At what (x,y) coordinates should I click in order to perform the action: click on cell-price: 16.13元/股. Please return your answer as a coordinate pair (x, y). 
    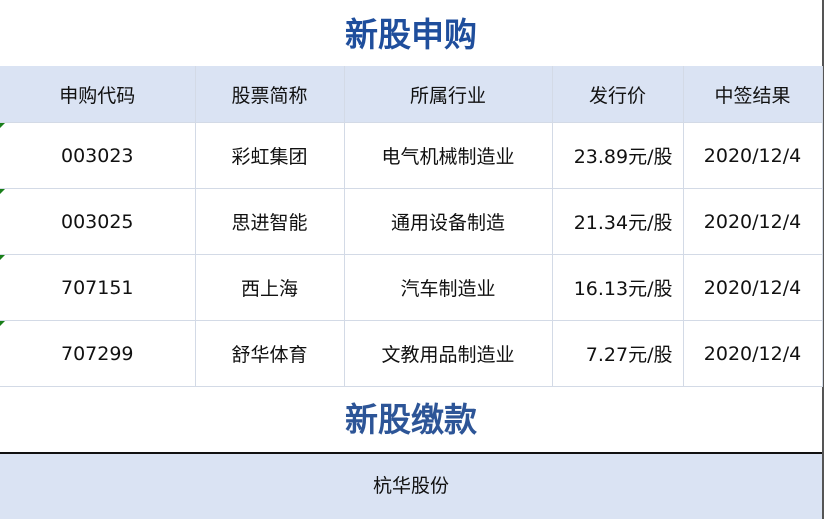
    Looking at the image, I should click on (617, 287).